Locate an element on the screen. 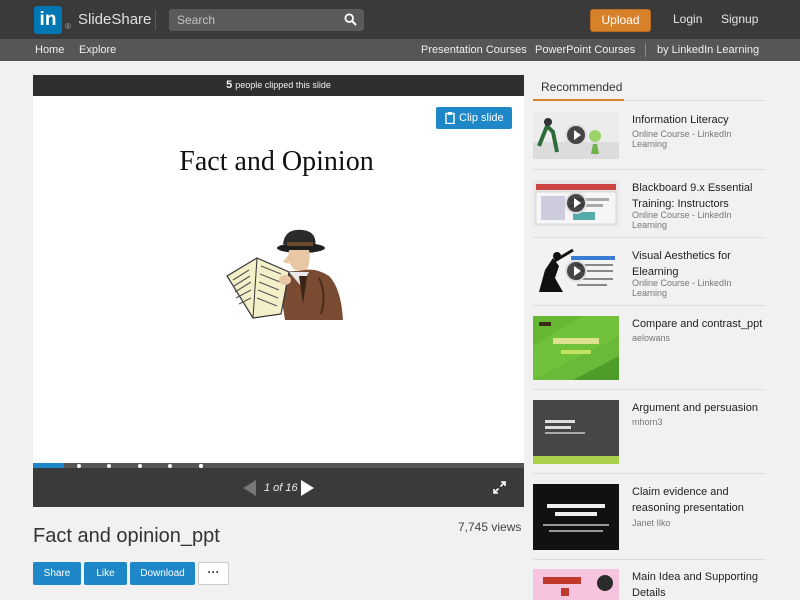 The height and width of the screenshot is (600, 800). recommended-item-title: Compare and contrast_ppt is located at coordinates (699, 324).